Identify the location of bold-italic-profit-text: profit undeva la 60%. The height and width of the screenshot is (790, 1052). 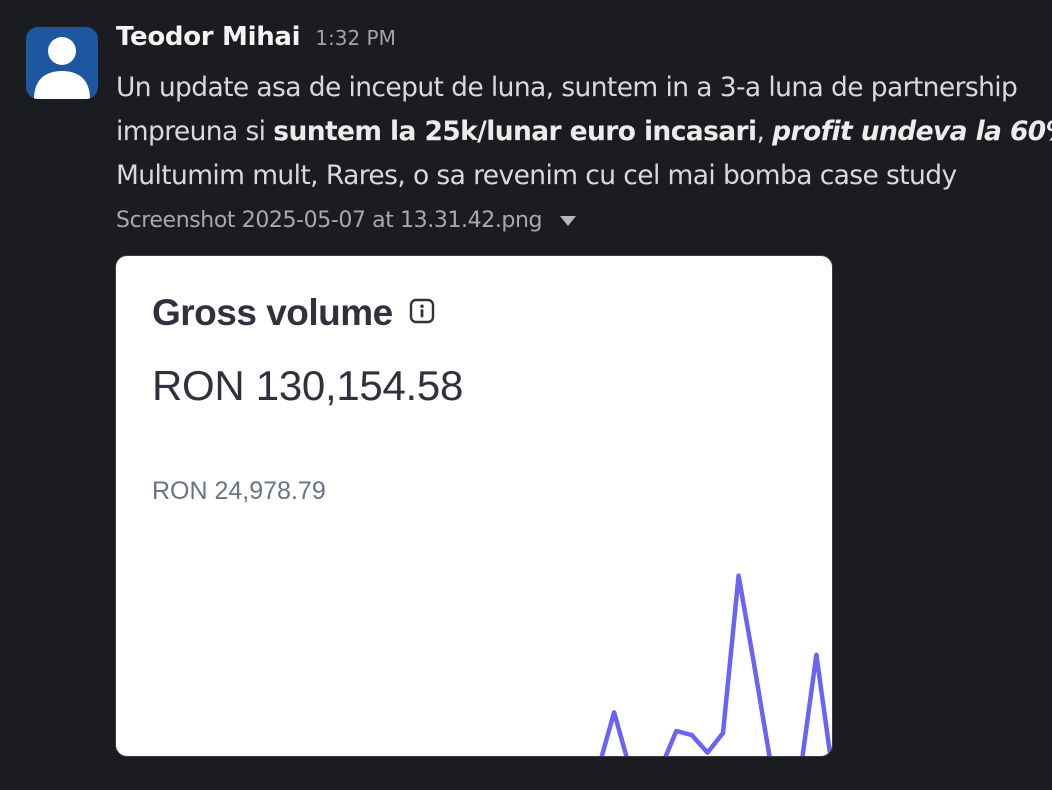
(912, 131).